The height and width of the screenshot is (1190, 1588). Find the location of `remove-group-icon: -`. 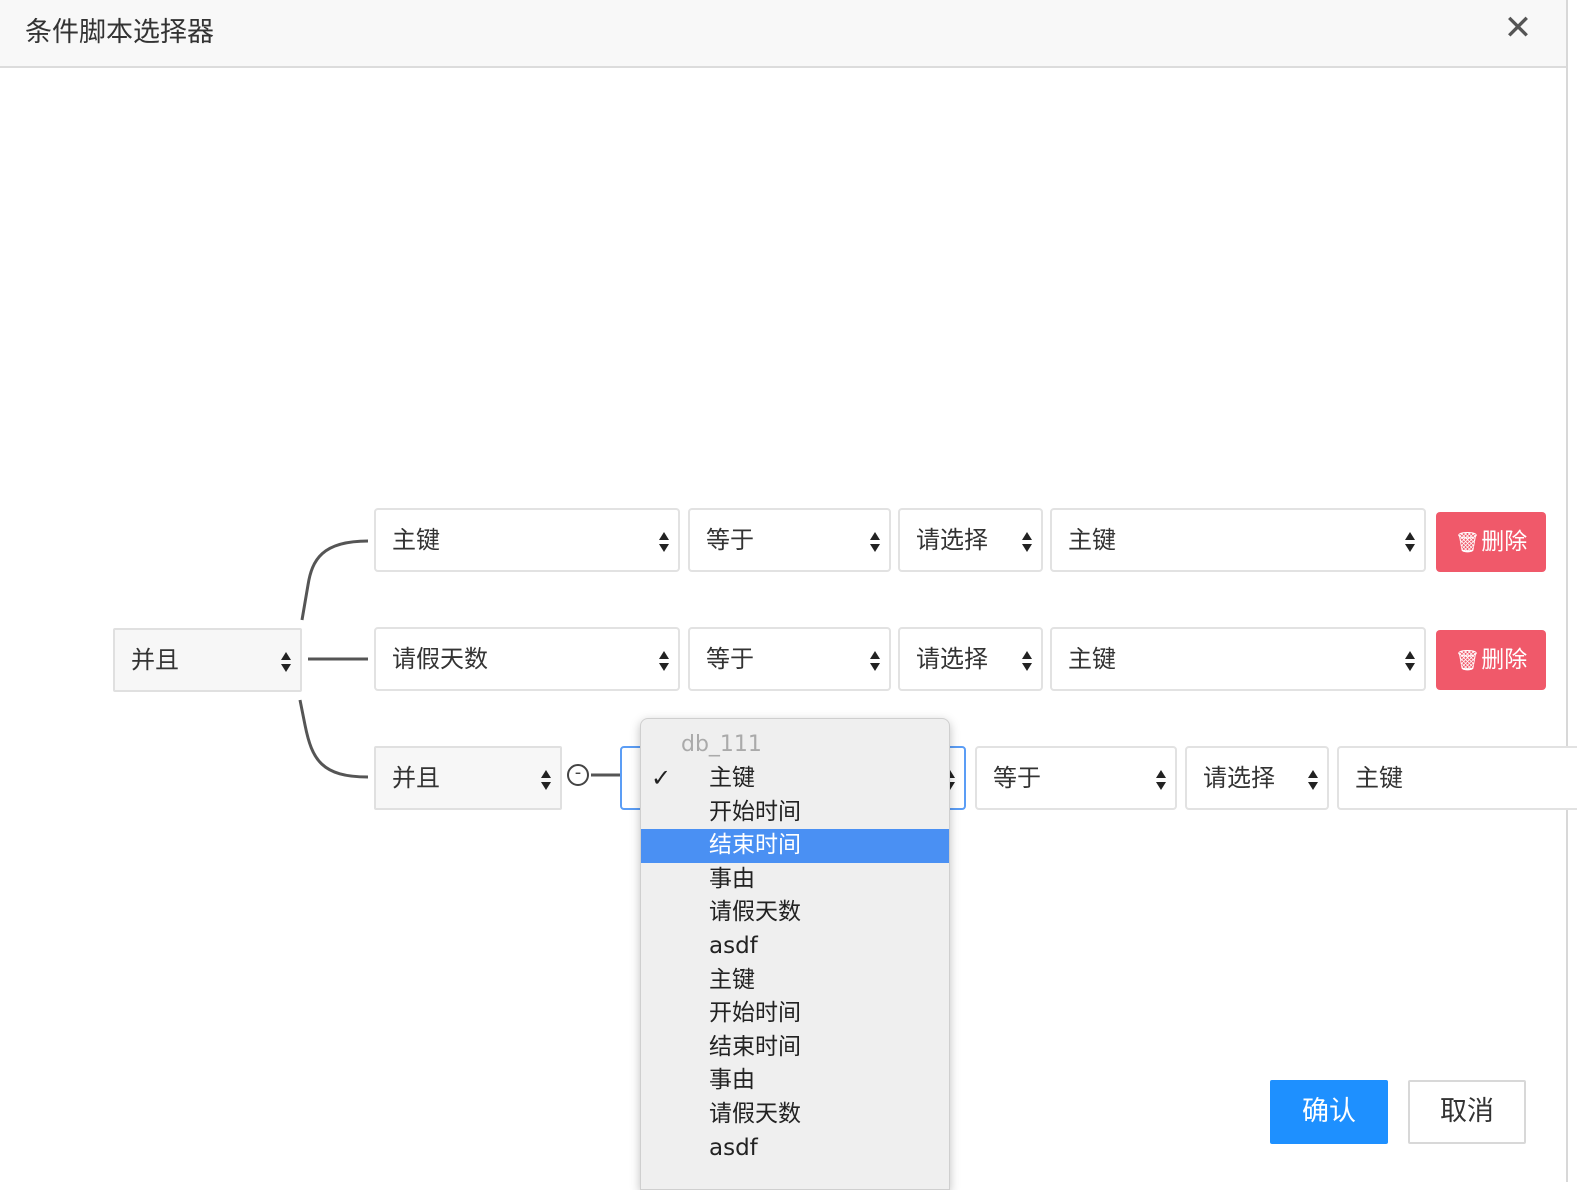

remove-group-icon: - is located at coordinates (578, 775).